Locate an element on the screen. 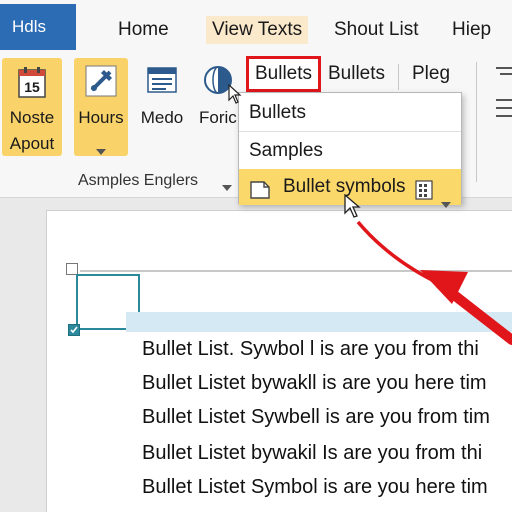  ribbon-group-label: Asmples Englers is located at coordinates (138, 180).